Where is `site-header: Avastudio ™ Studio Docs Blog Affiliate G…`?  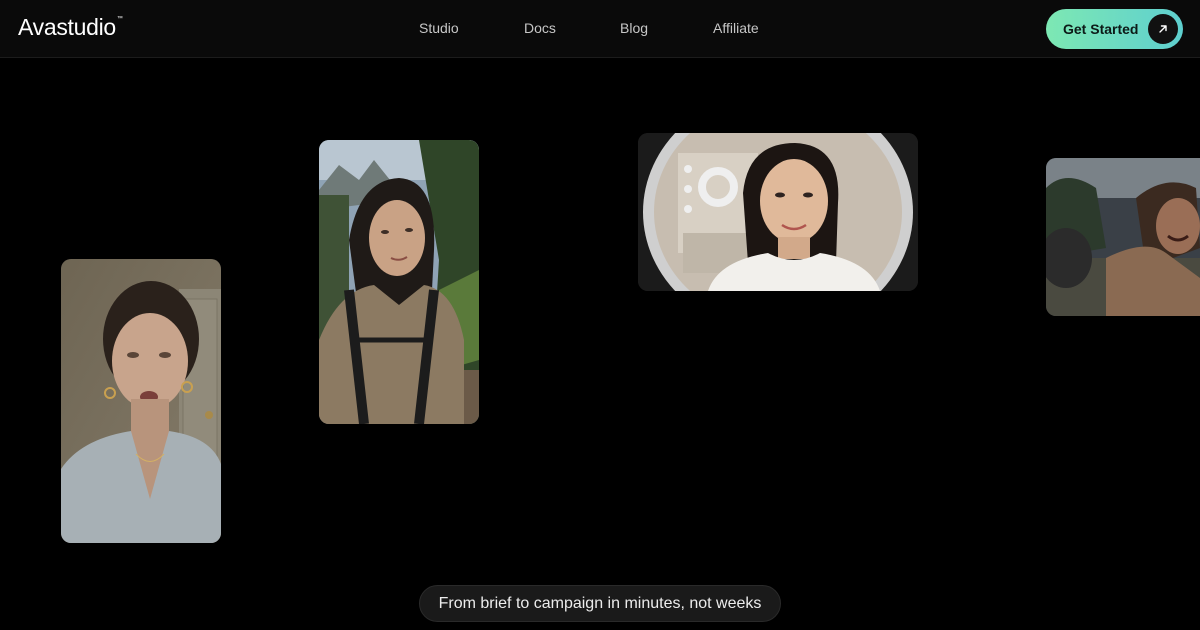
site-header: Avastudio ™ Studio Docs Blog Affiliate G… is located at coordinates (600, 29).